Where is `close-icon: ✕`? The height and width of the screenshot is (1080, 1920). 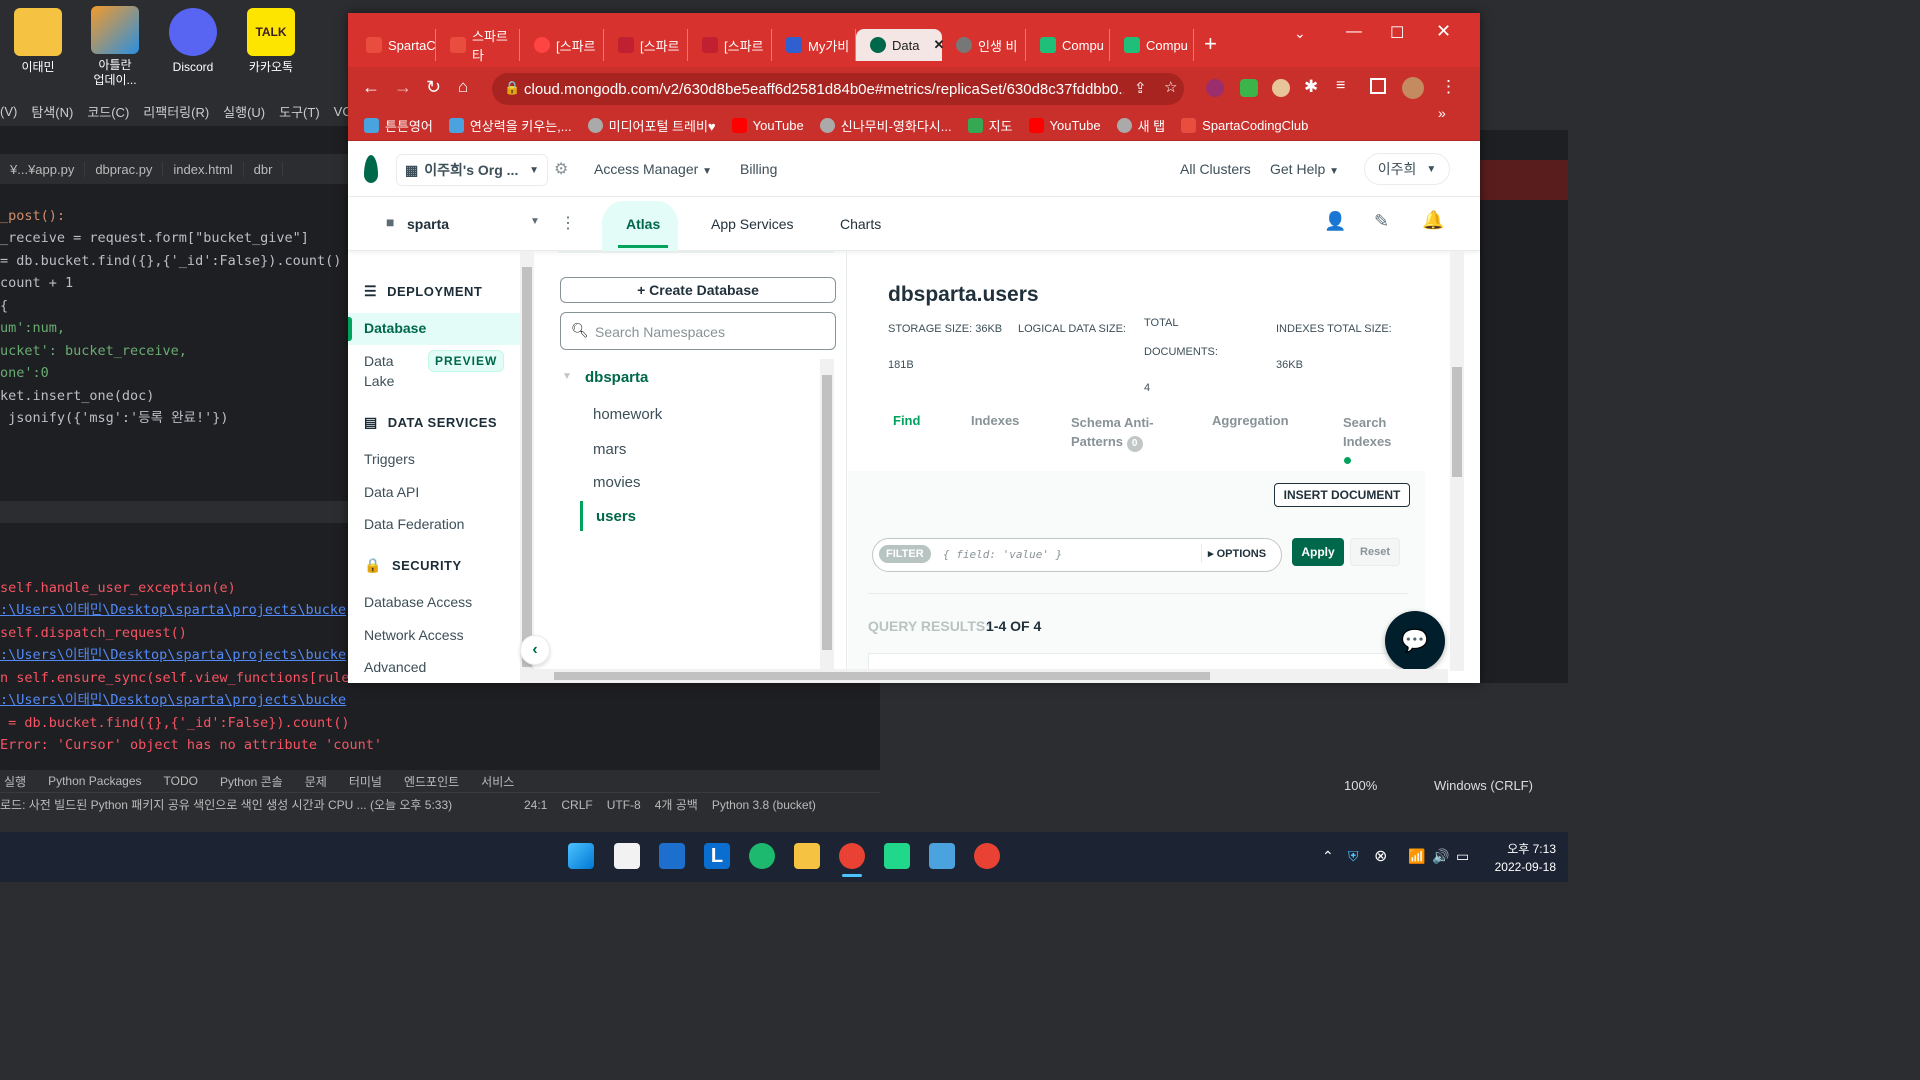 close-icon: ✕ is located at coordinates (1443, 31).